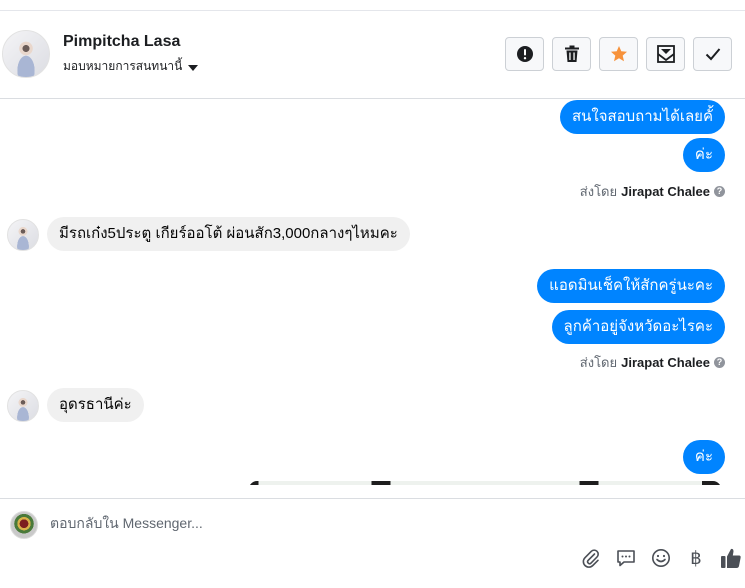 The width and height of the screenshot is (745, 588). What do you see at coordinates (121, 42) in the screenshot?
I see `contact-name: Pimpitcha Lasa` at bounding box center [121, 42].